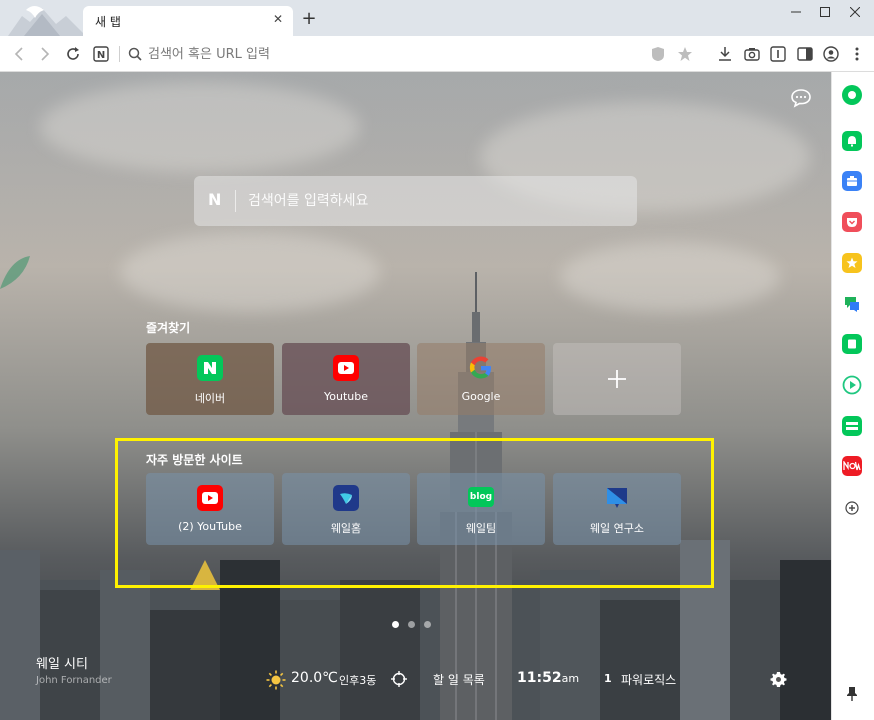  Describe the element at coordinates (346, 396) in the screenshot. I see `tile-label: Youtube` at that location.